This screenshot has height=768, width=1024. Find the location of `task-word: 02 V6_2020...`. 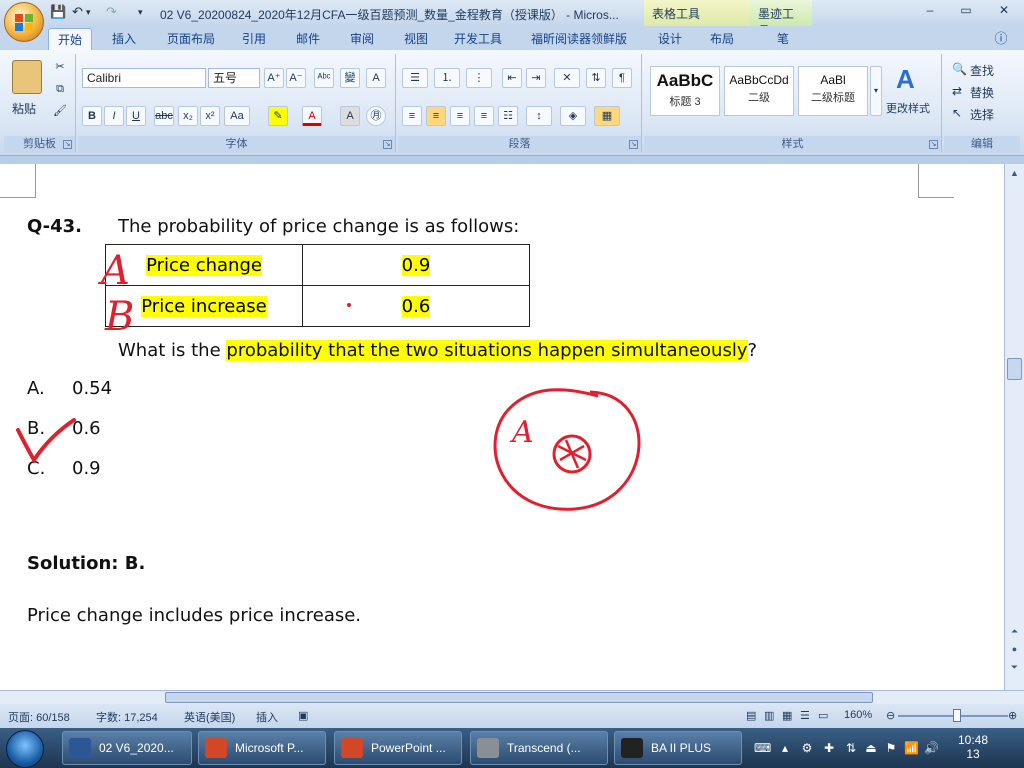

task-word: 02 V6_2020... is located at coordinates (127, 748).